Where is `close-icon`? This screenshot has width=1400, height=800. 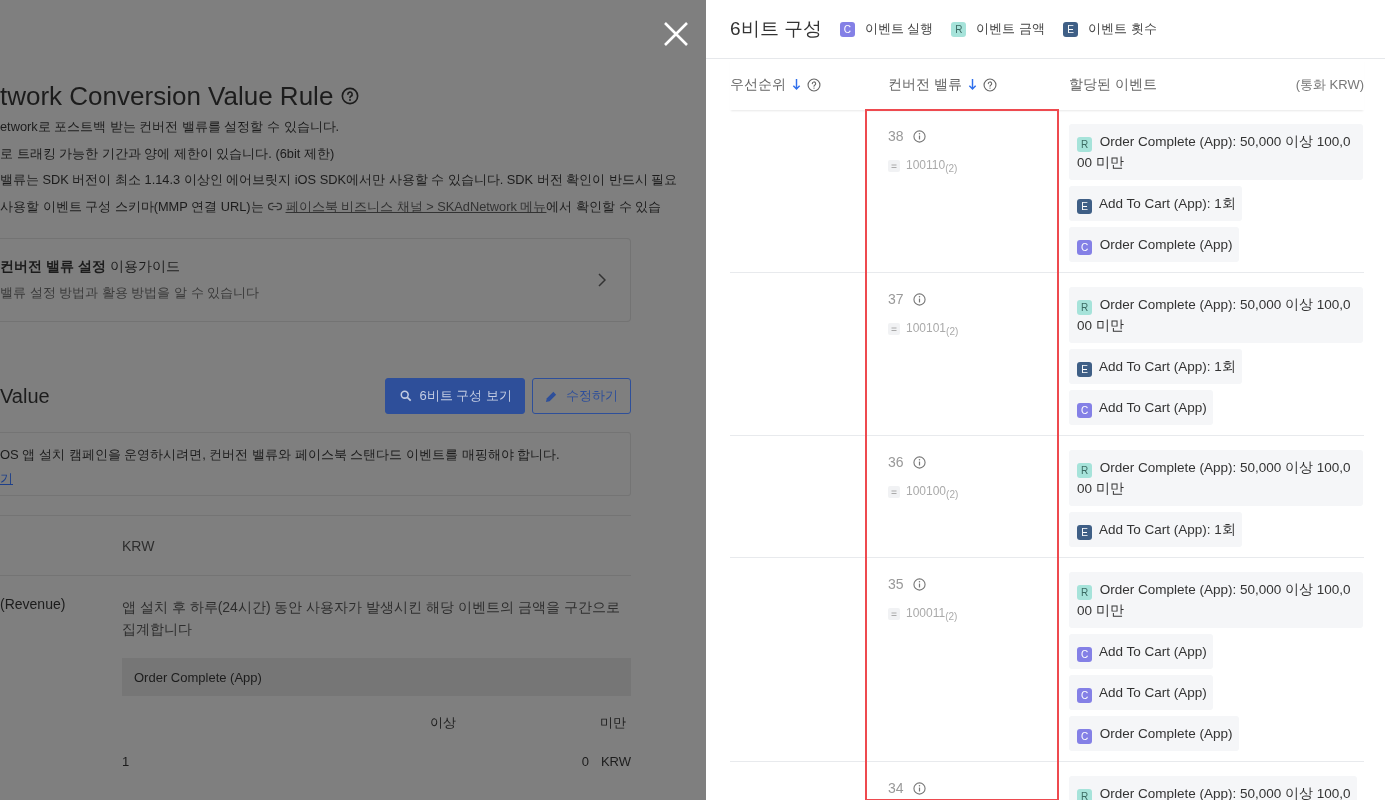 close-icon is located at coordinates (676, 34).